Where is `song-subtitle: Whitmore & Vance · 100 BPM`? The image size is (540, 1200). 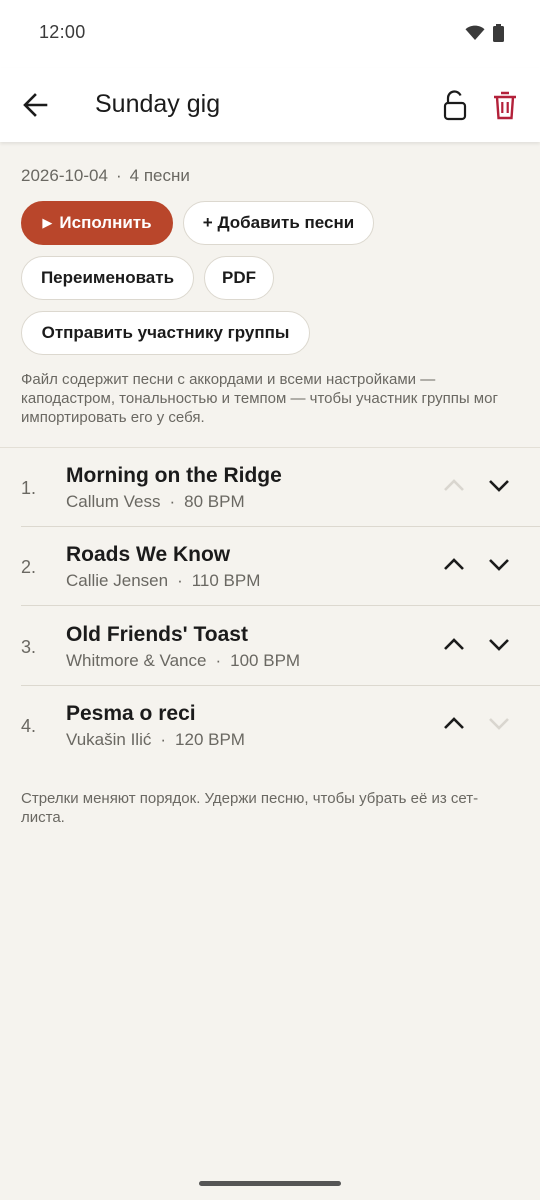 song-subtitle: Whitmore & Vance · 100 BPM is located at coordinates (183, 661).